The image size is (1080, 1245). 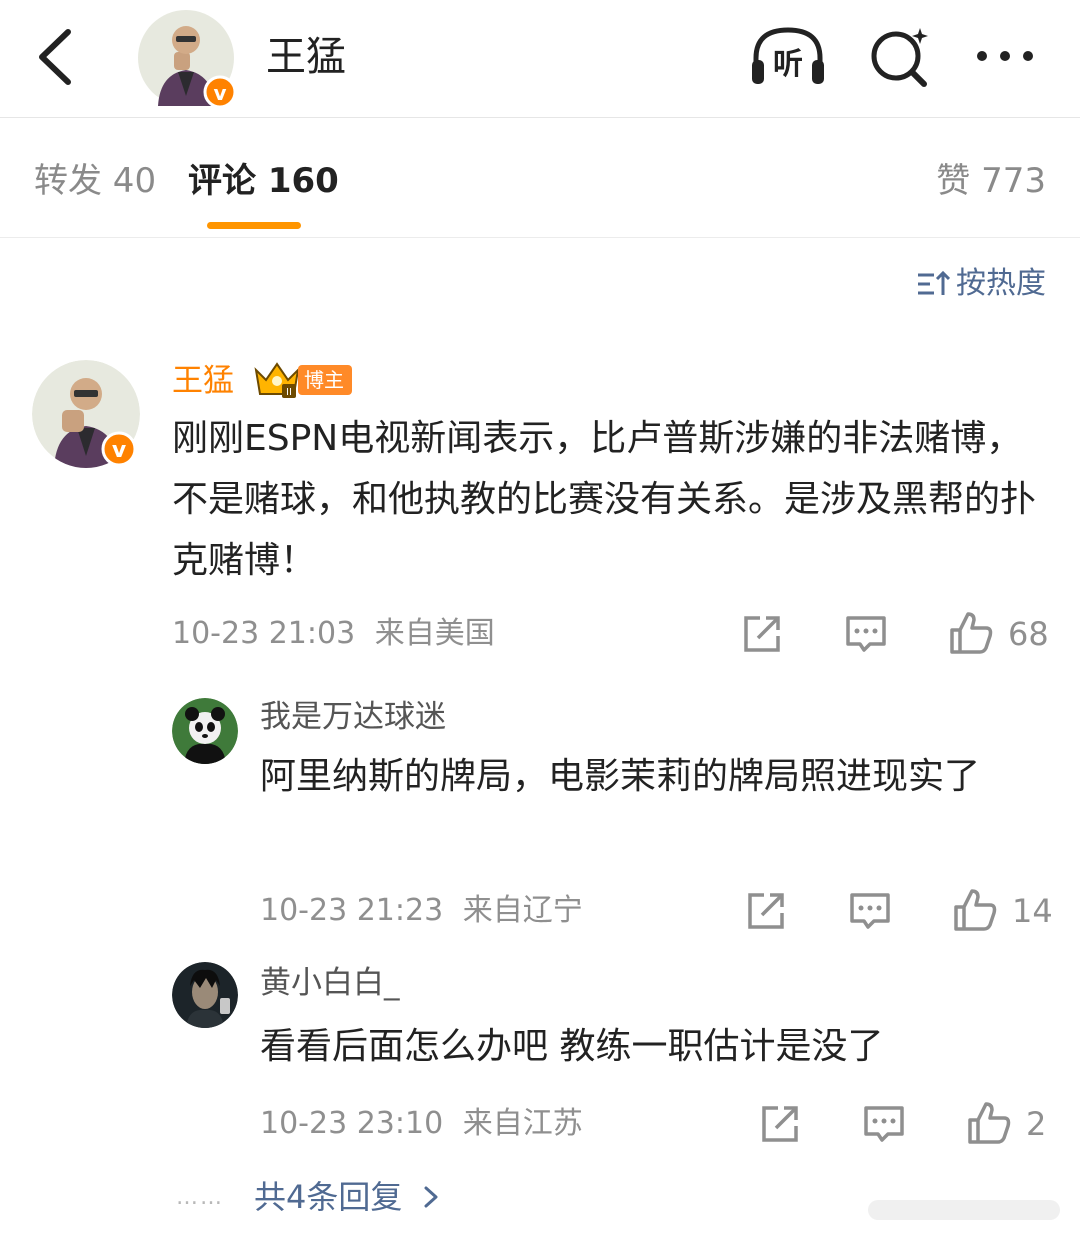 I want to click on active-tab-indicator, so click(x=254, y=225).